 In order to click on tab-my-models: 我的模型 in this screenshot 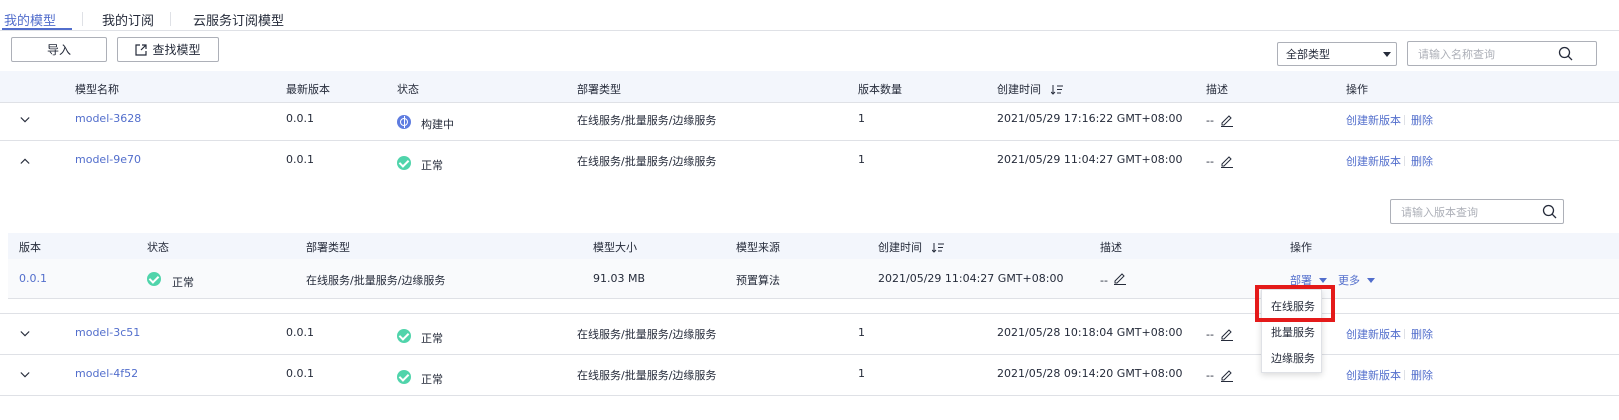, I will do `click(30, 19)`.